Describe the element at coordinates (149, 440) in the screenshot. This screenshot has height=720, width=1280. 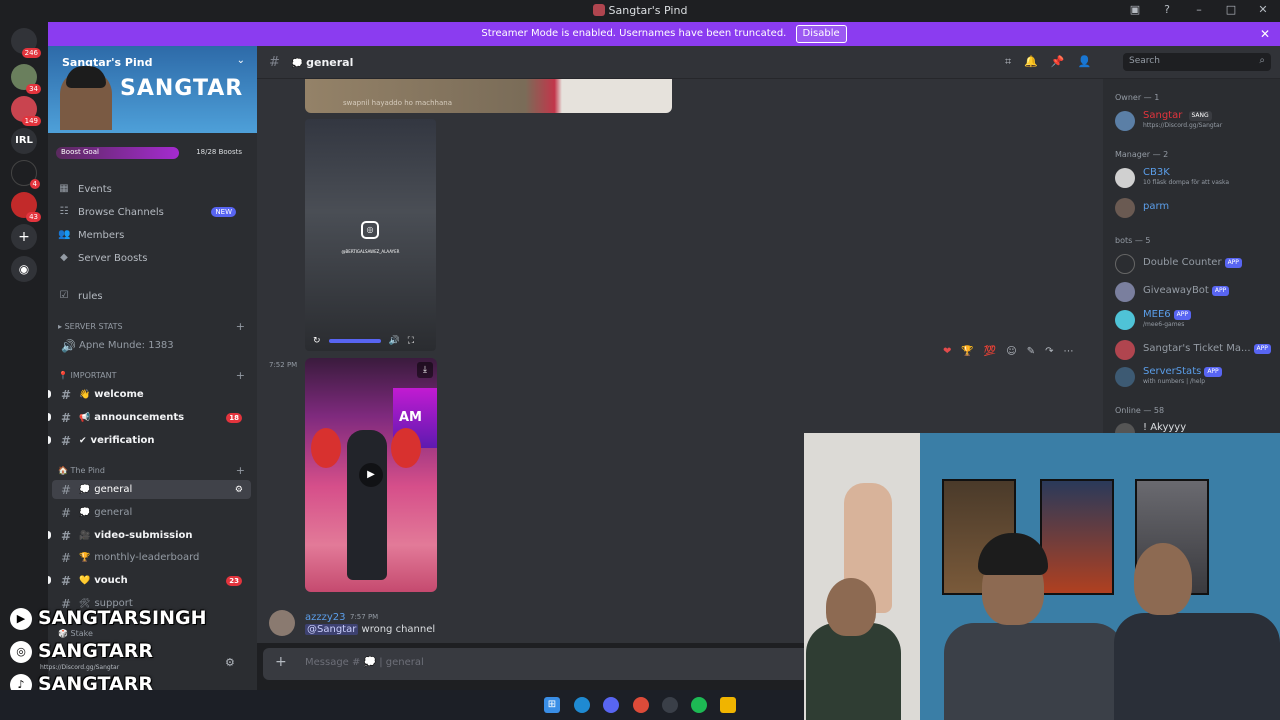
I see `channel-verification: # ✔ verification` at that location.